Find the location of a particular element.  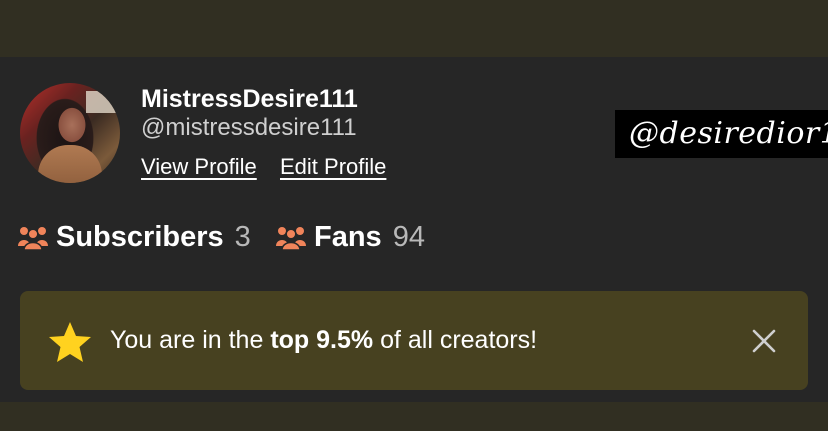

view-profile-link: View Profile is located at coordinates (199, 167).